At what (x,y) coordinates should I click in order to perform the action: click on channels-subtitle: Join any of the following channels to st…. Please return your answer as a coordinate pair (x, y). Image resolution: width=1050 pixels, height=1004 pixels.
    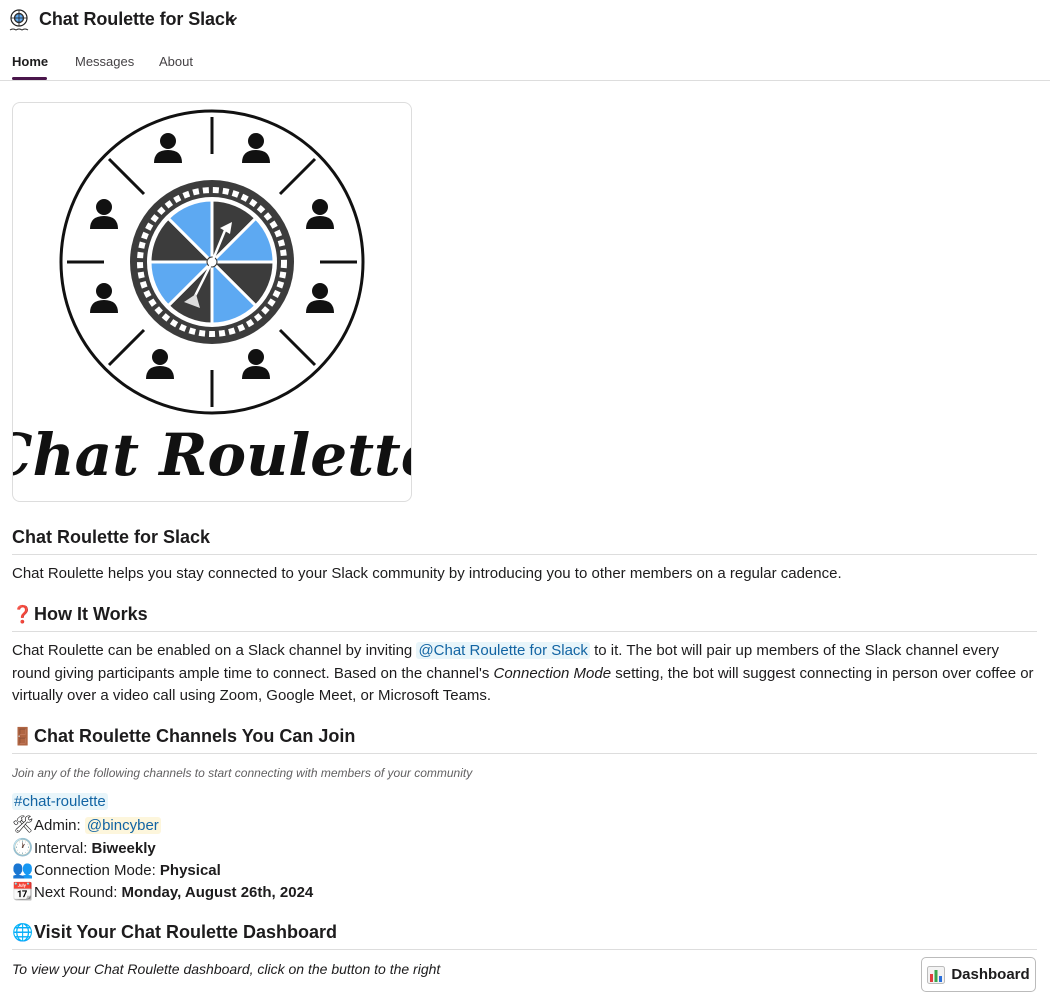
    Looking at the image, I should click on (242, 773).